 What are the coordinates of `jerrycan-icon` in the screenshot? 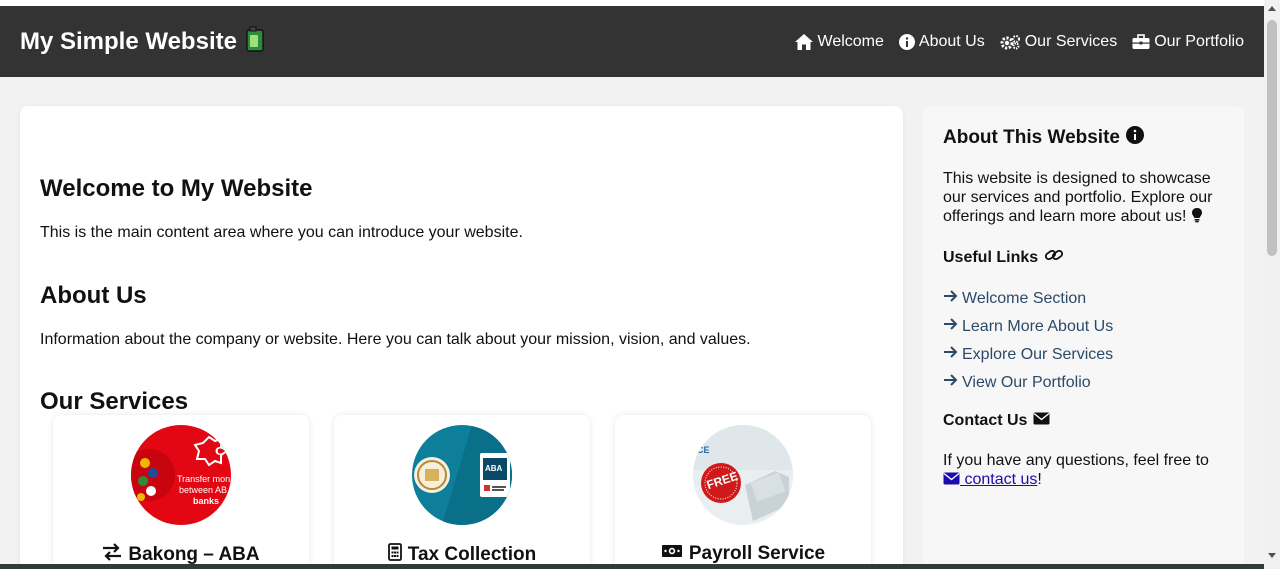 It's located at (255, 41).